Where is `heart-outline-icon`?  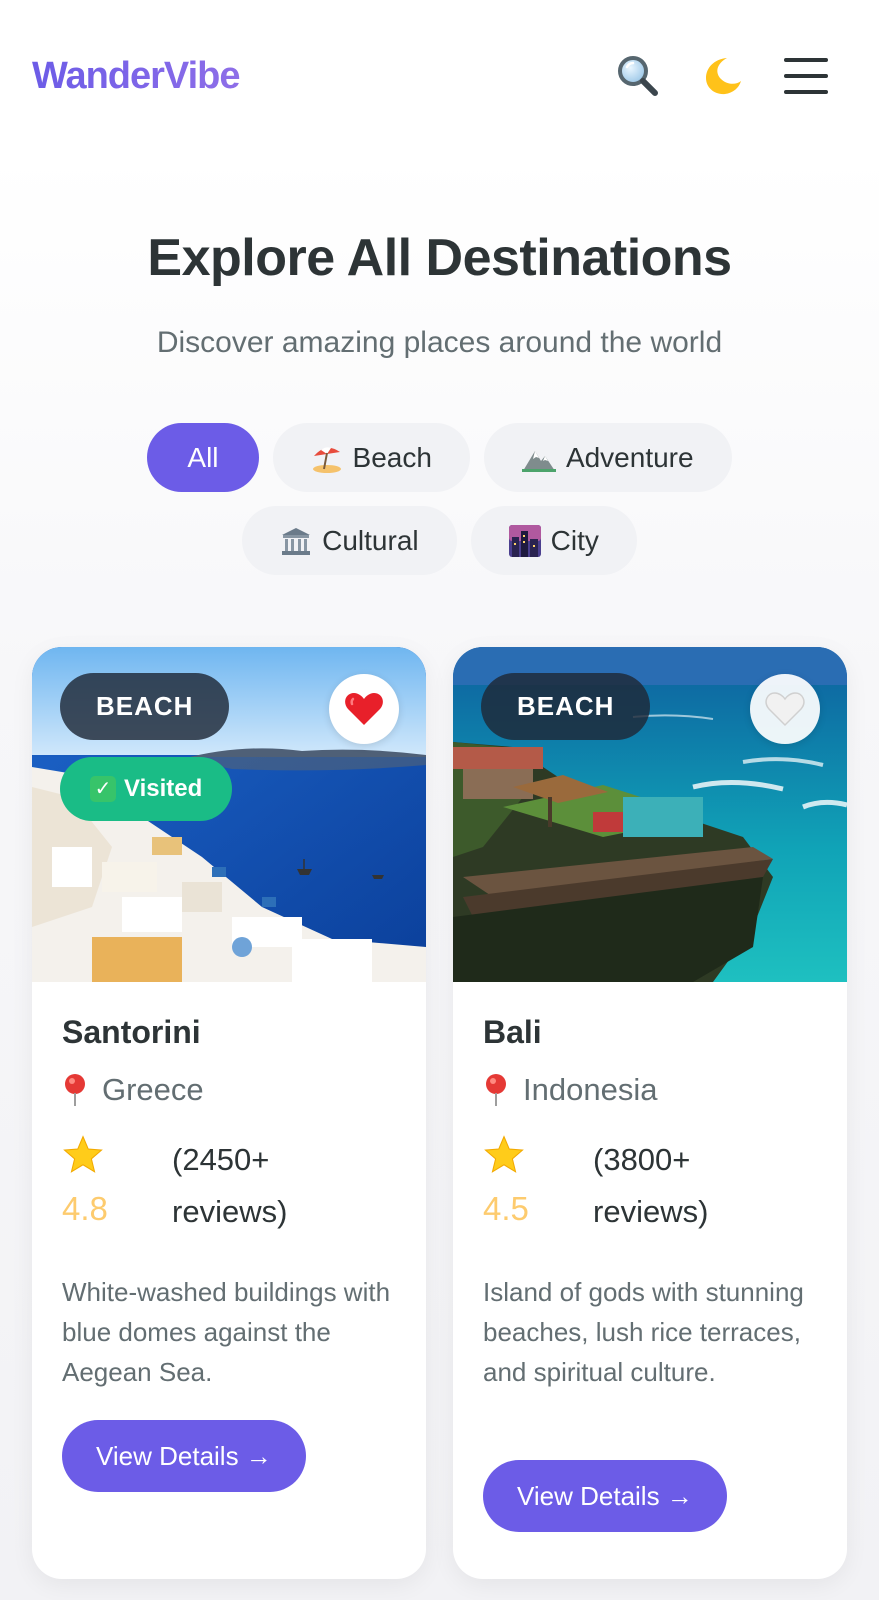 heart-outline-icon is located at coordinates (785, 709).